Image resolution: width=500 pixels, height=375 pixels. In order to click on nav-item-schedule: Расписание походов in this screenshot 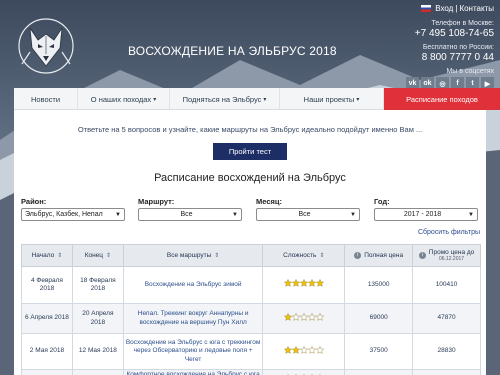, I will do `click(442, 99)`.